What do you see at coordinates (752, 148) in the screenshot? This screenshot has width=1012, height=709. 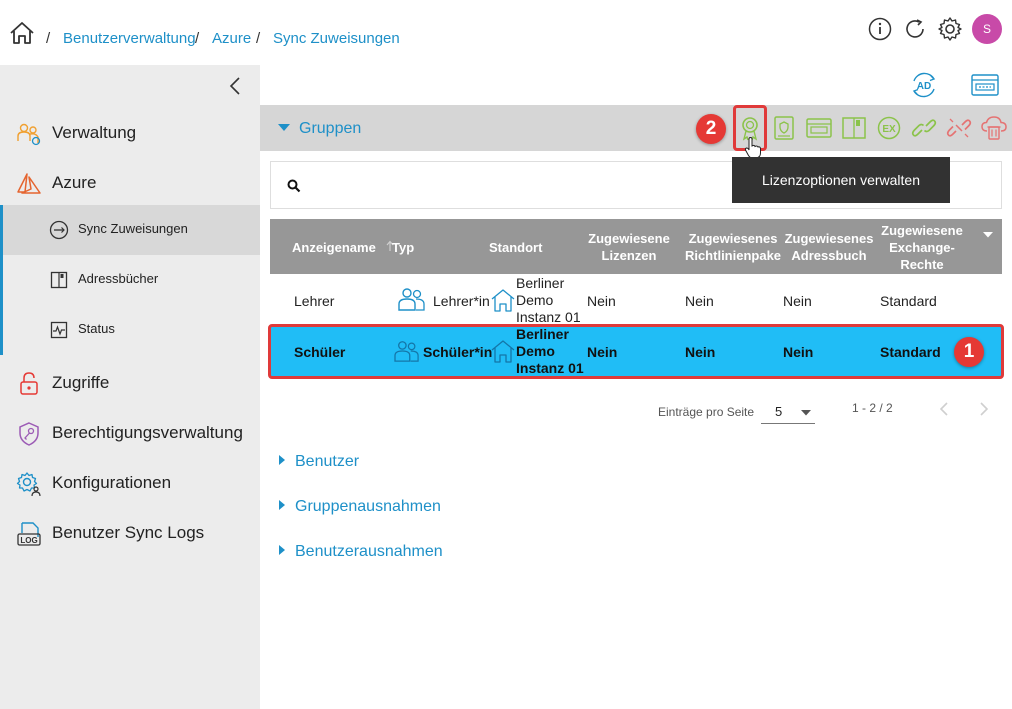 I see `hand-cursor-icon` at bounding box center [752, 148].